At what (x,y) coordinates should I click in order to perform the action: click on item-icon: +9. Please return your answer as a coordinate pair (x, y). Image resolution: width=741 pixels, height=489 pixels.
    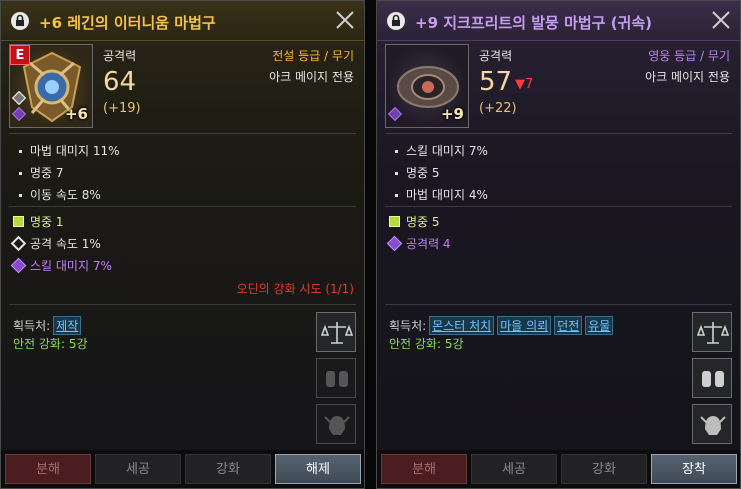
    Looking at the image, I should click on (427, 86).